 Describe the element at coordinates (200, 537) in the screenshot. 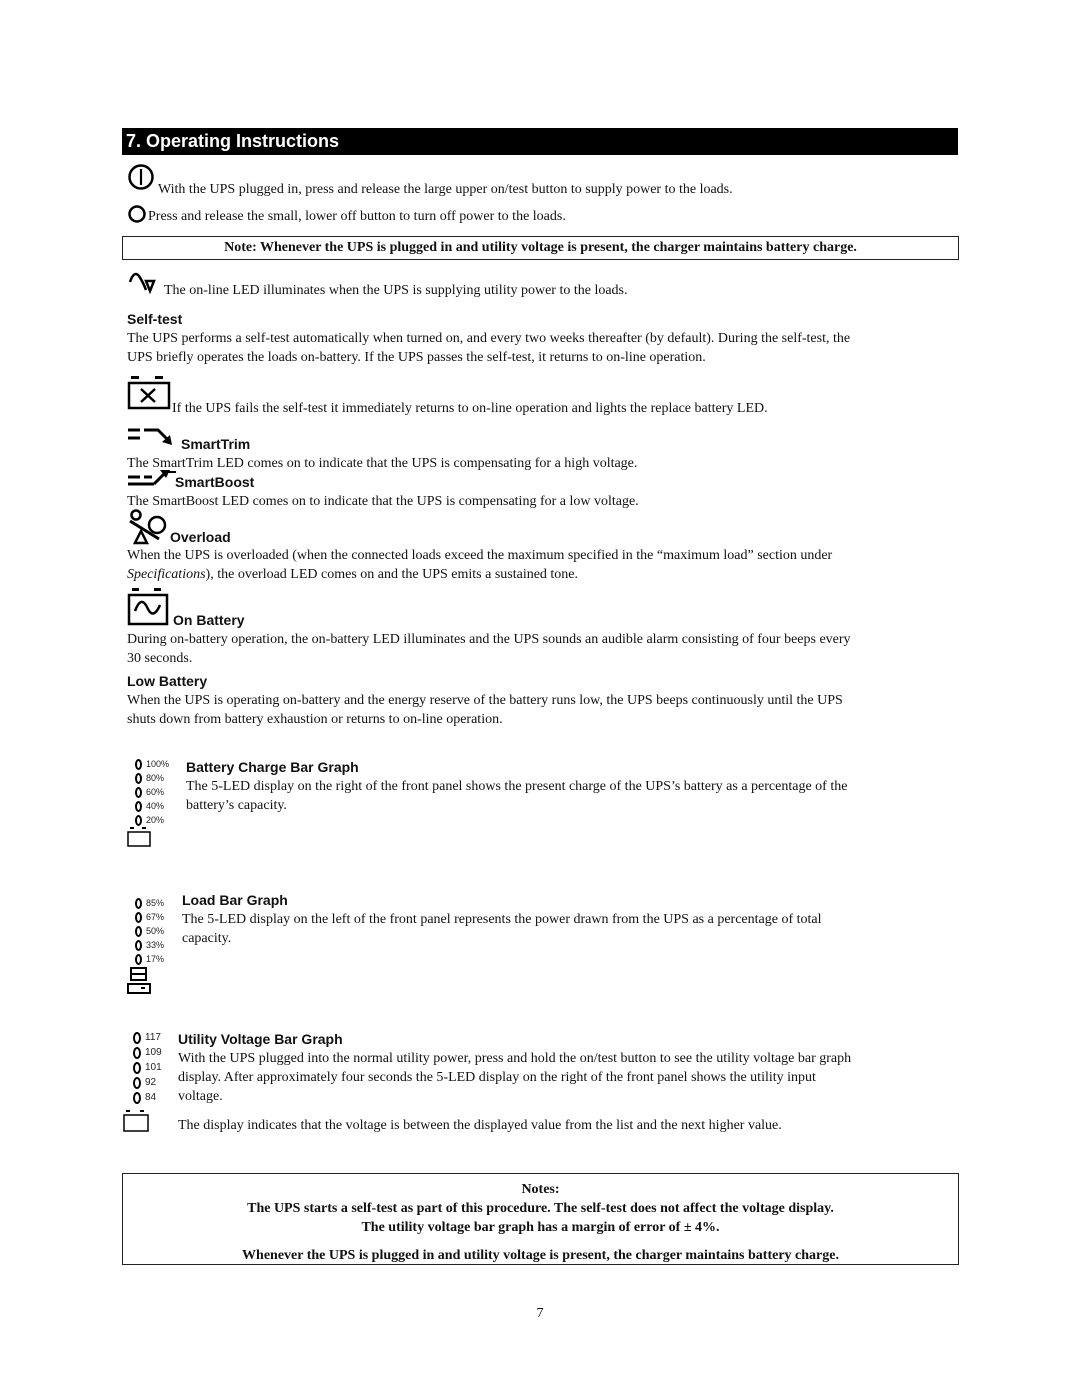

I see `overload-heading: Overload` at that location.